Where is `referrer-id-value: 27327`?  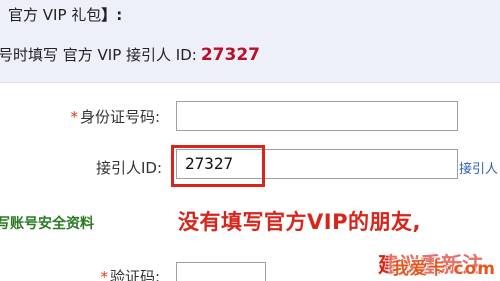 referrer-id-value: 27327 is located at coordinates (230, 55).